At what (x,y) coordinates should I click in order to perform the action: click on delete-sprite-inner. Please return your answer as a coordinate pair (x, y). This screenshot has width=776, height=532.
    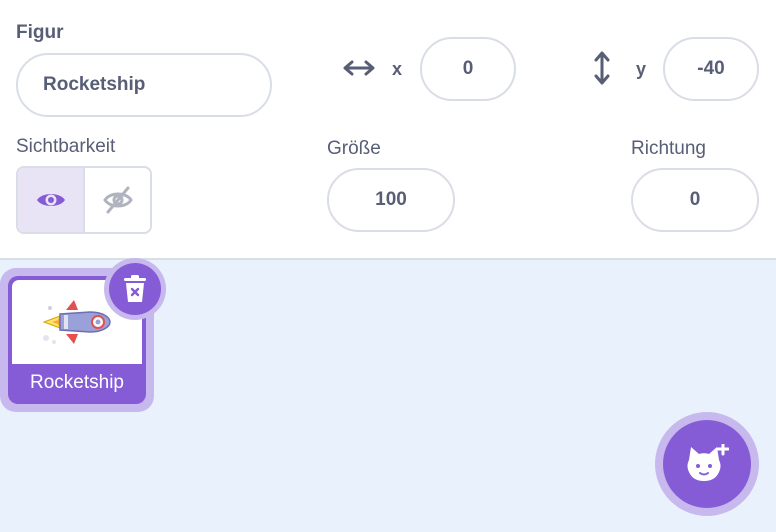
    Looking at the image, I should click on (135, 289).